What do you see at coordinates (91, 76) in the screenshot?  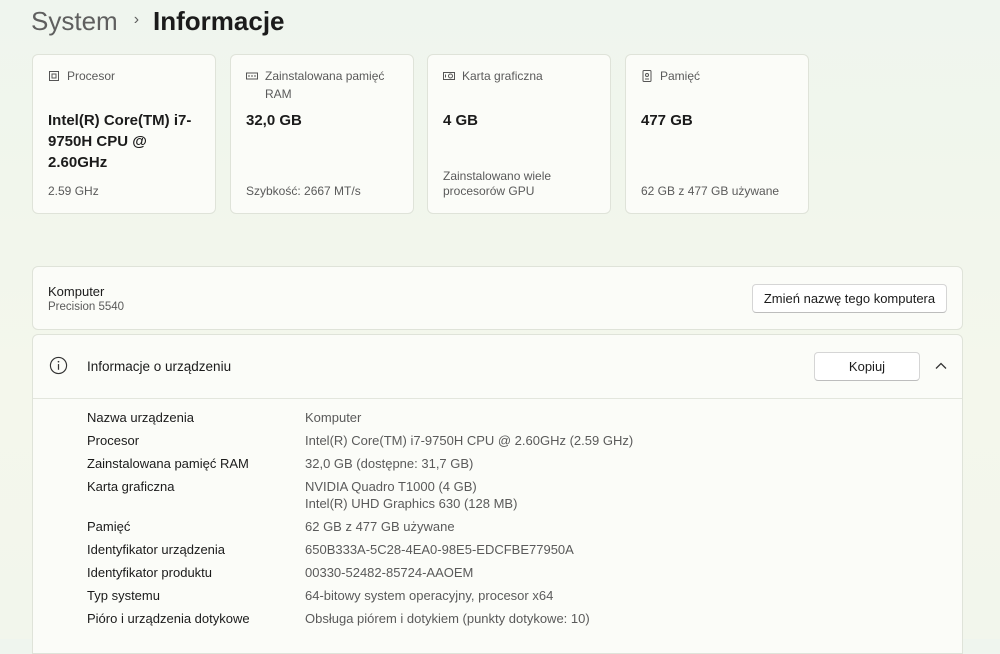 I see `card-label: Procesor` at bounding box center [91, 76].